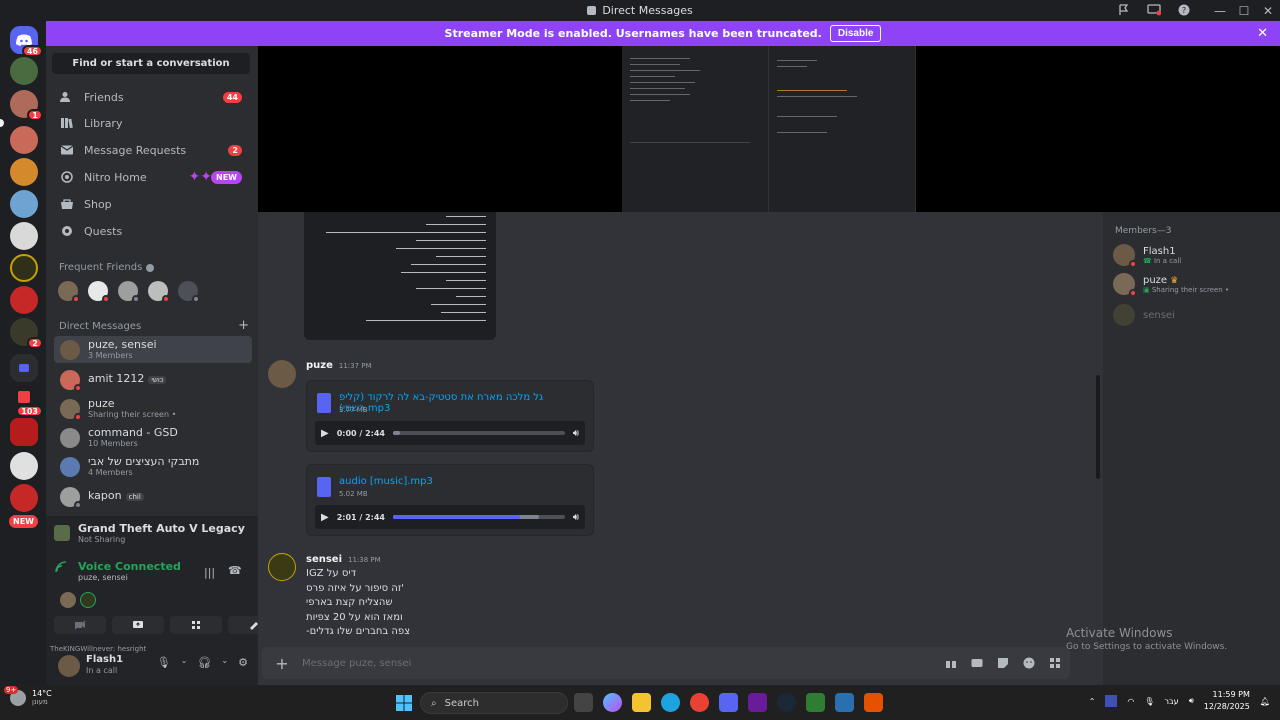  Describe the element at coordinates (1184, 10) in the screenshot. I see `help-icon: ?` at that location.